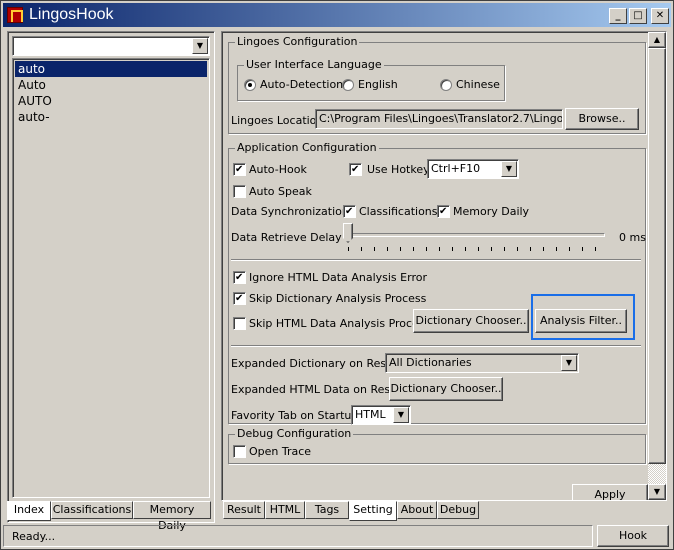 This screenshot has height=550, width=674. What do you see at coordinates (29, 511) in the screenshot?
I see `tab-index: Index` at bounding box center [29, 511].